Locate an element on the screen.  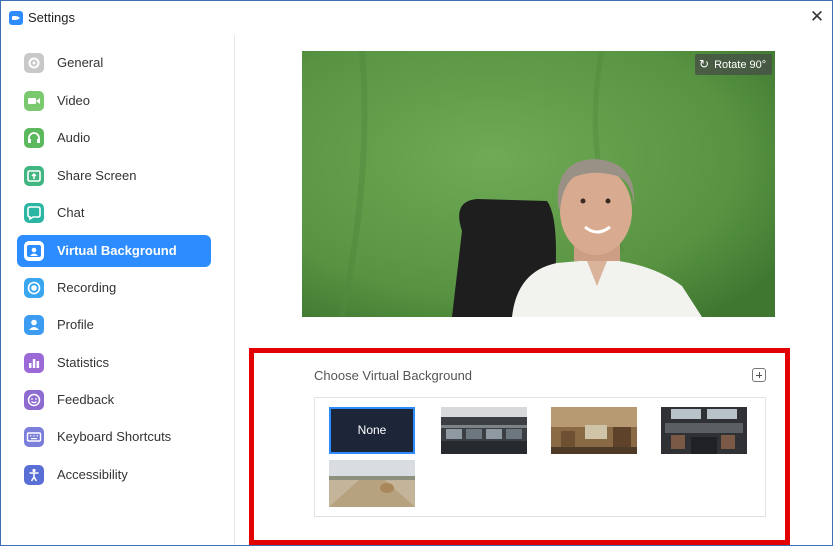
rotate-label: Rotate 90° is located at coordinates (740, 65).